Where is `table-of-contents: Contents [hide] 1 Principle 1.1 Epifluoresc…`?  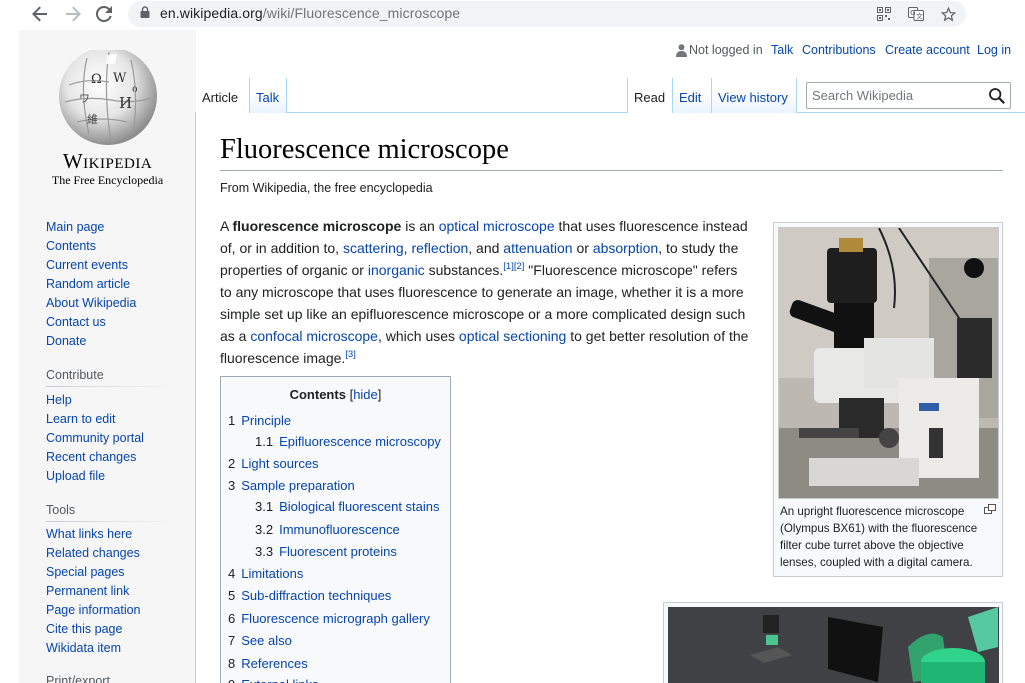
table-of-contents: Contents [hide] 1 Principle 1.1 Epifluoresc… is located at coordinates (335, 529).